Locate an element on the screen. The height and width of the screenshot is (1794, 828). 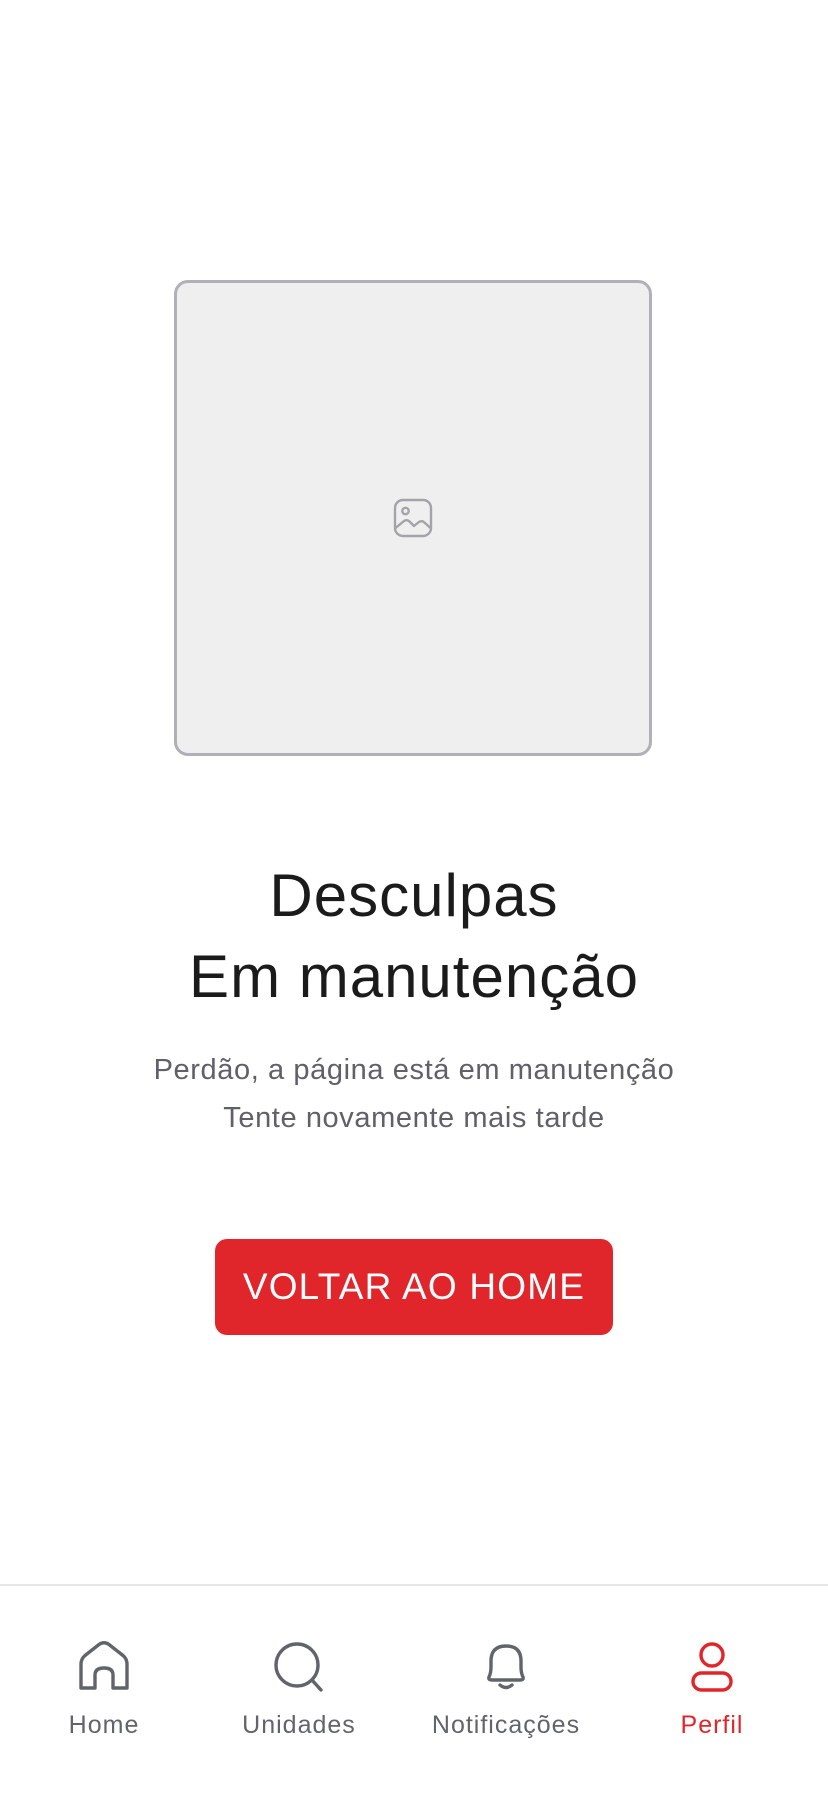
bottom-navigation: Home Unidades Notificações Perfil is located at coordinates (414, 1689).